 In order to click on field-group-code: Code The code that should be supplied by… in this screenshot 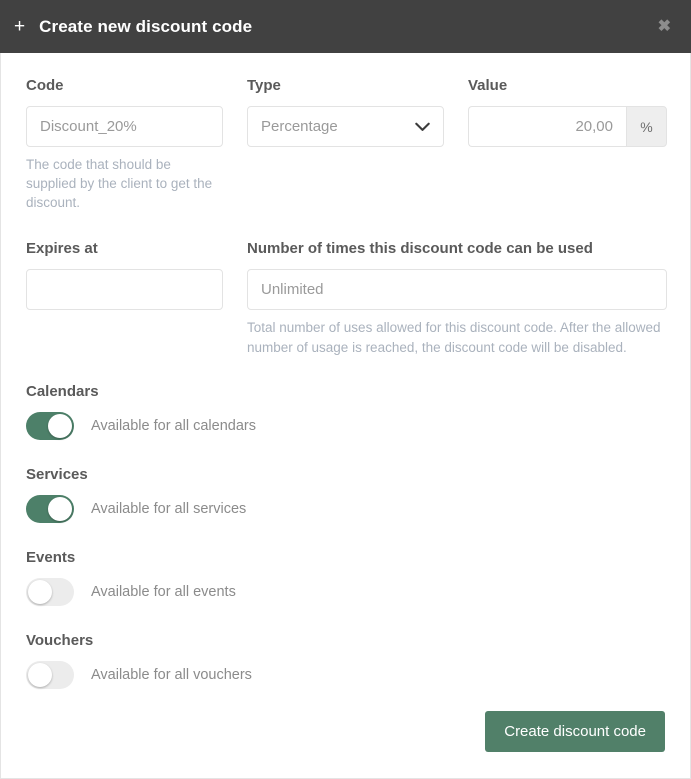, I will do `click(124, 144)`.